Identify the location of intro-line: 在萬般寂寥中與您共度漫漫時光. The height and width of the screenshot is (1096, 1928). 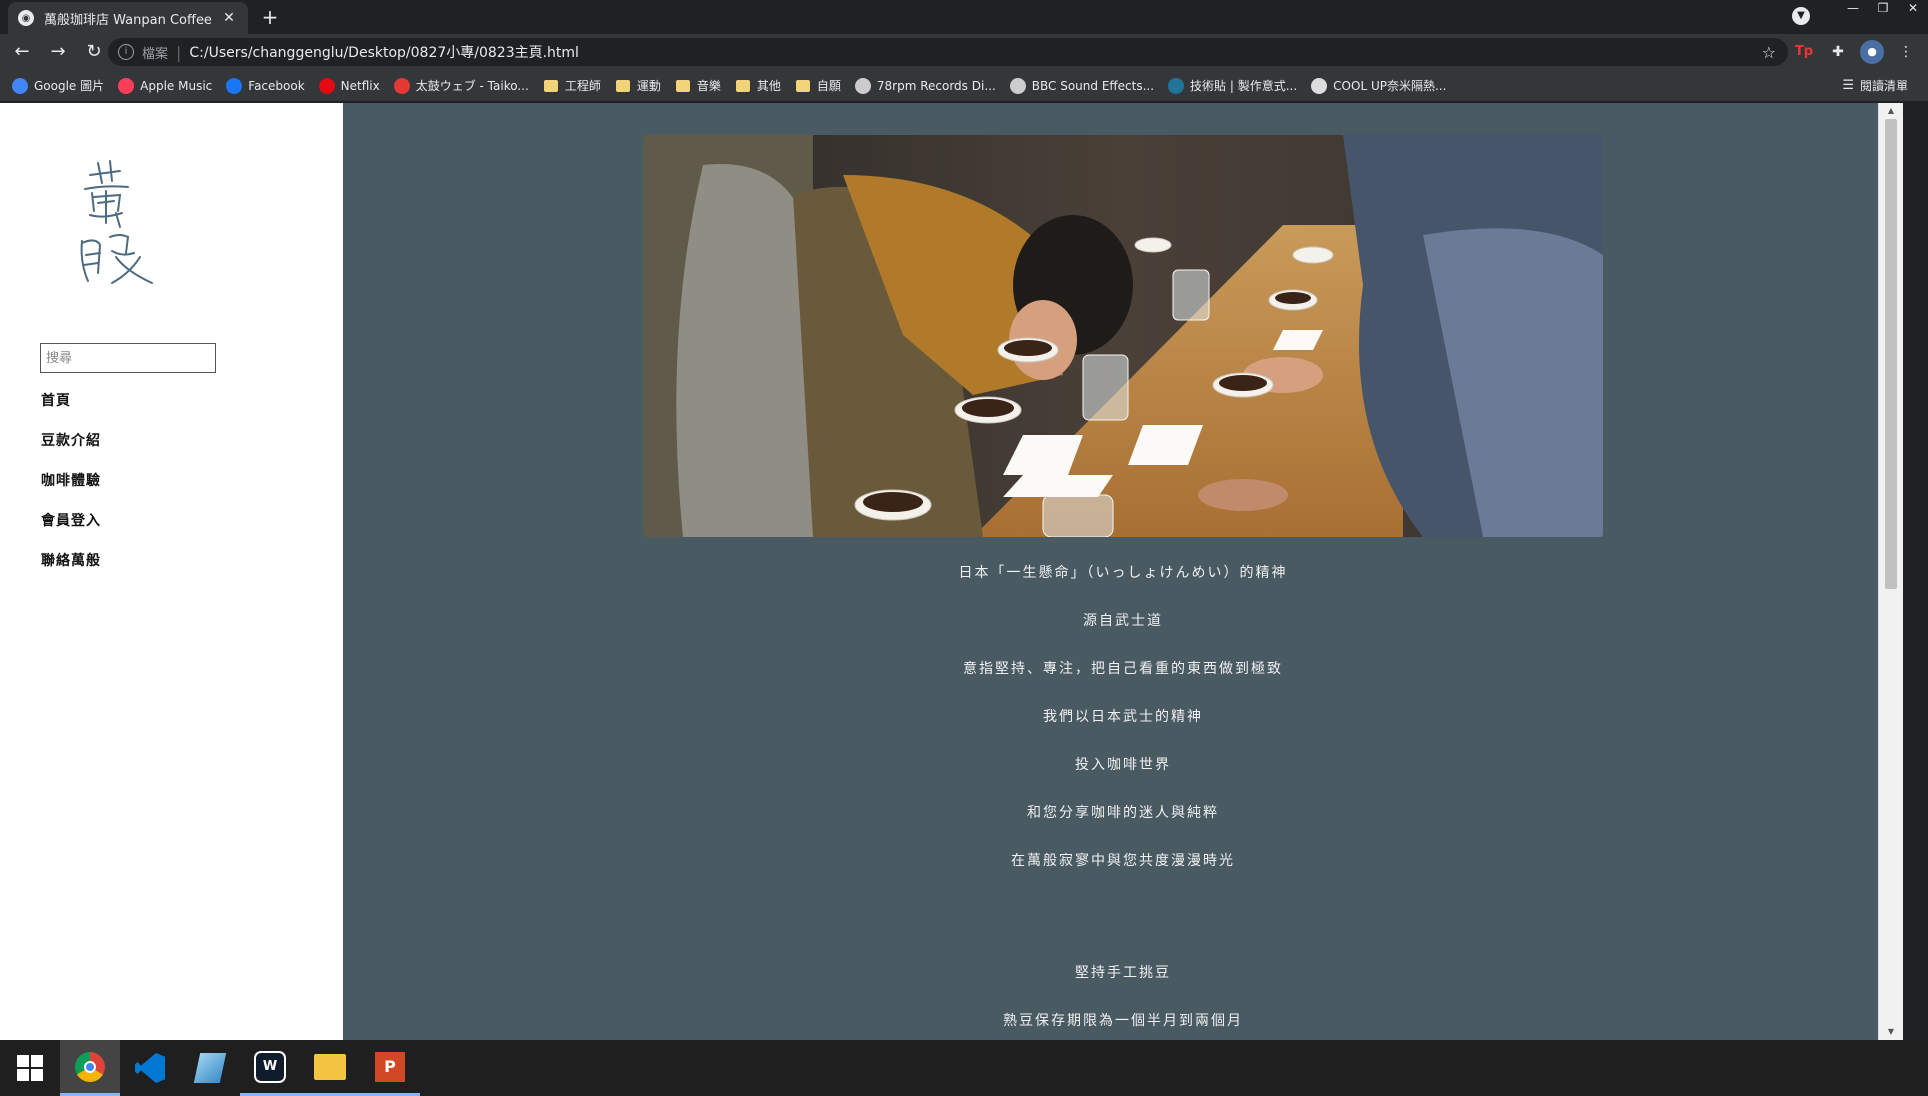
(1123, 861).